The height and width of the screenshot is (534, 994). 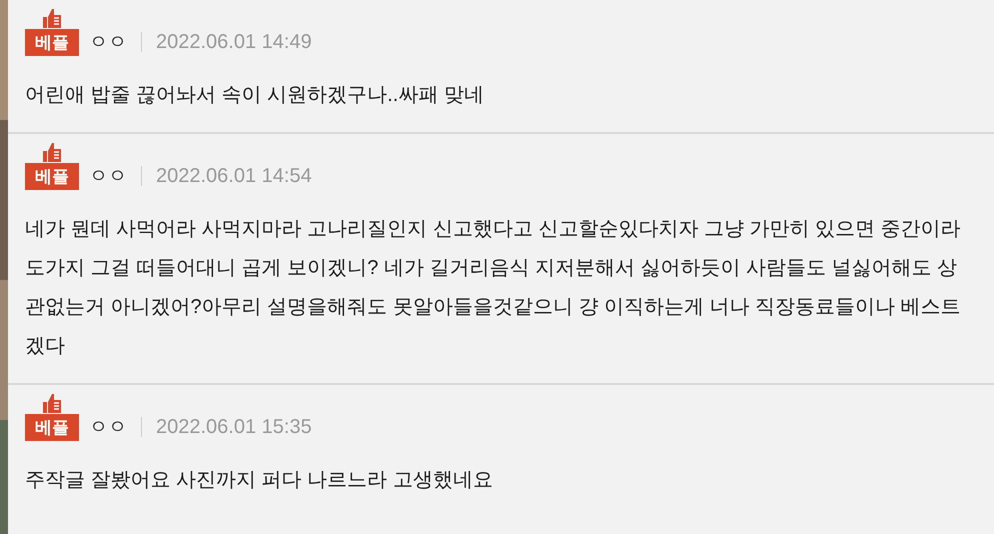 I want to click on comment-date: 2022.06.01 15:35, so click(x=234, y=427).